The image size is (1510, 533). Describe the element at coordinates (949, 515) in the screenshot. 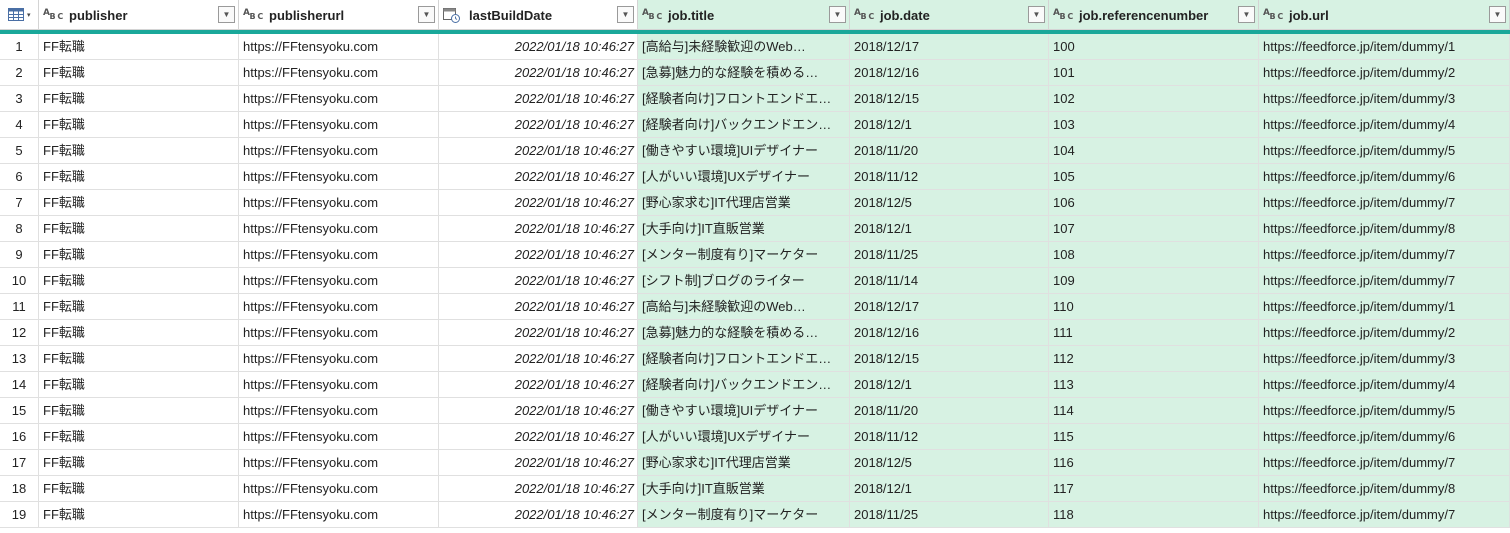

I see `cell-job-date: 2018/11/25` at that location.